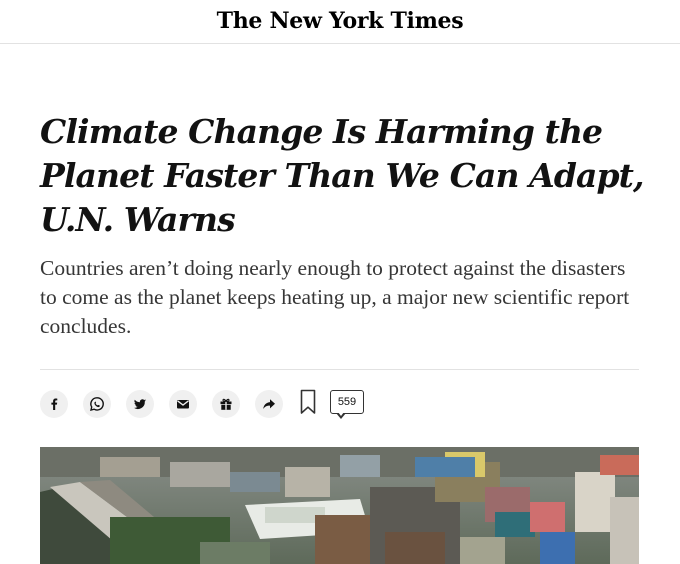 The width and height of the screenshot is (680, 564). I want to click on email-icon, so click(183, 404).